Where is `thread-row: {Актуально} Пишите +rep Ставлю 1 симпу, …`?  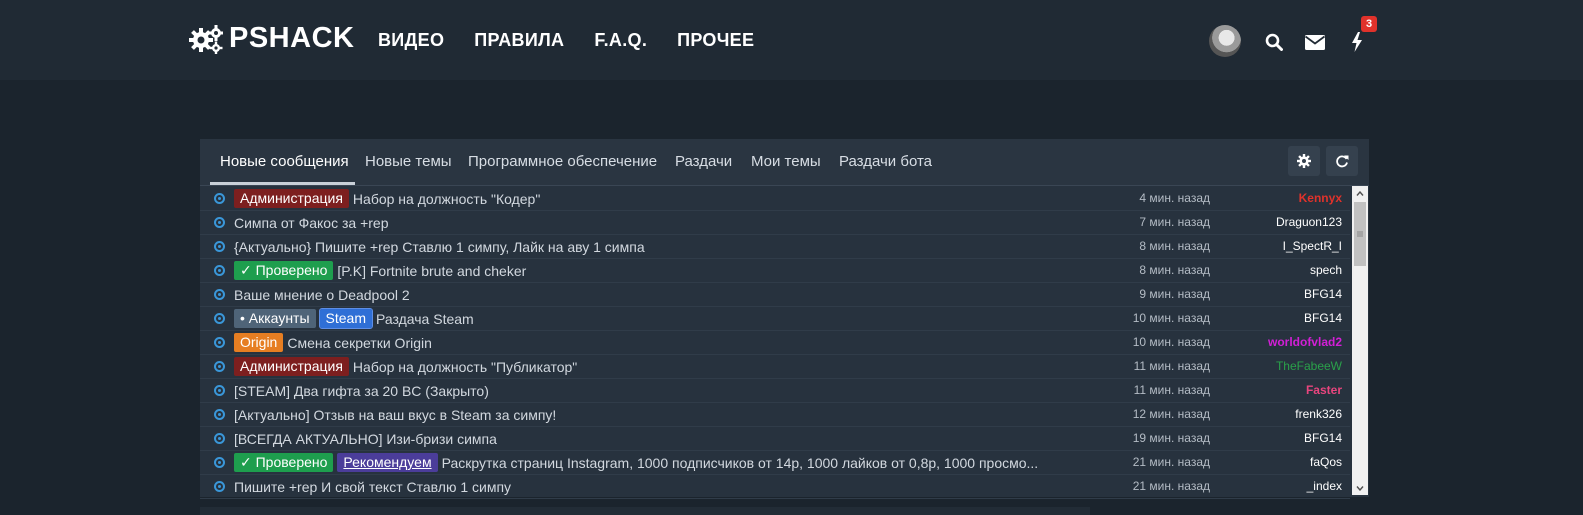 thread-row: {Актуально} Пишите +rep Ставлю 1 симпу, … is located at coordinates (775, 247).